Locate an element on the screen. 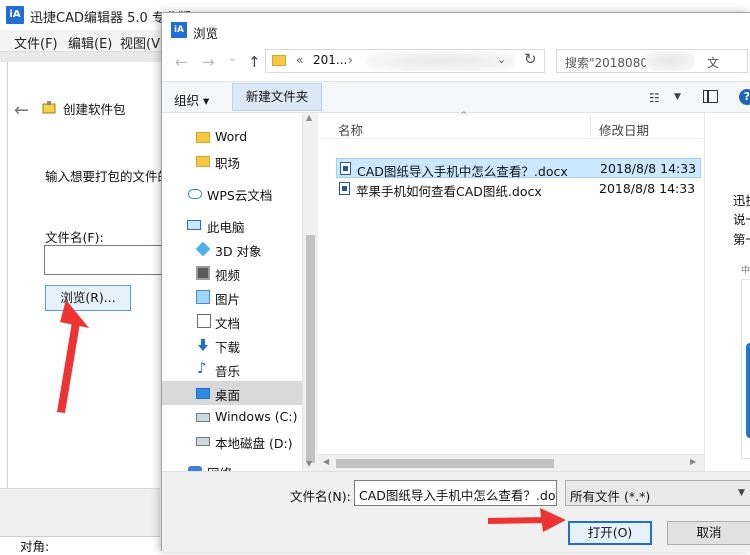 The width and height of the screenshot is (750, 555). scroll-left-icon: ◀ is located at coordinates (326, 461).